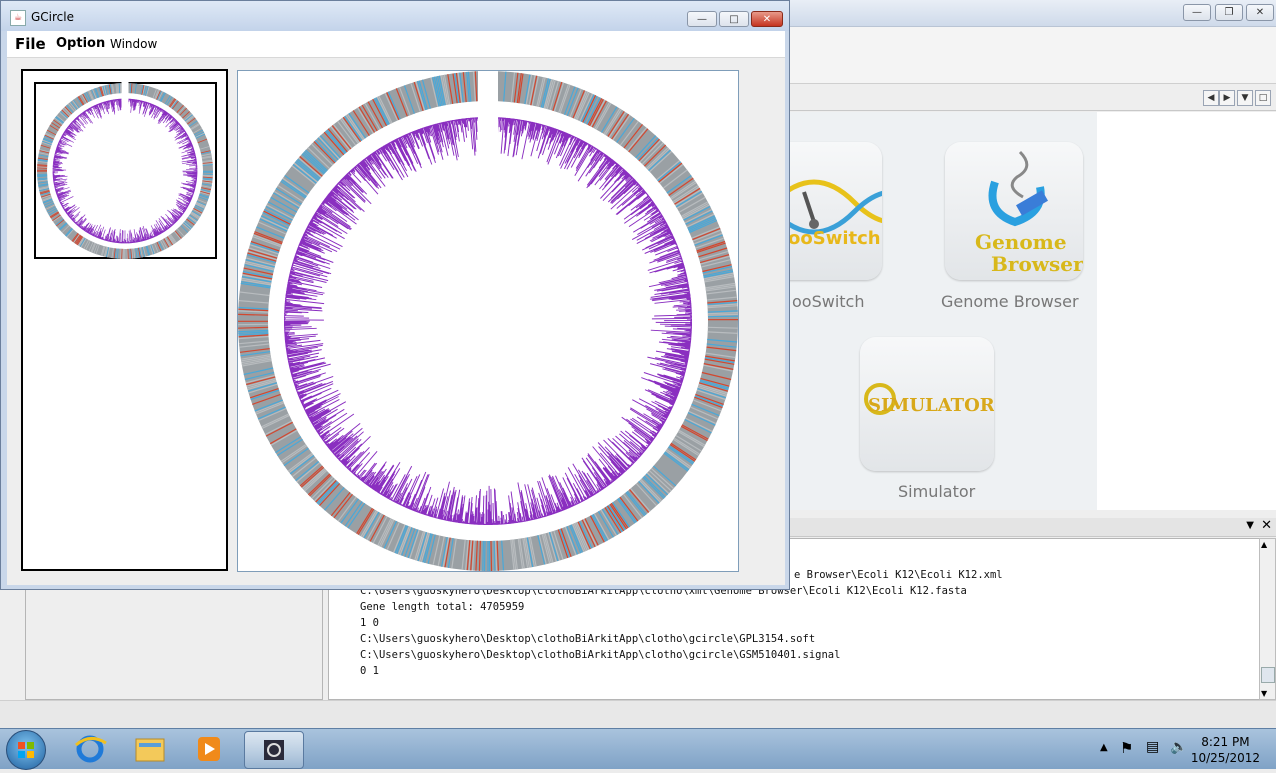  What do you see at coordinates (18, 18) in the screenshot?
I see `java-icon: ☕` at bounding box center [18, 18].